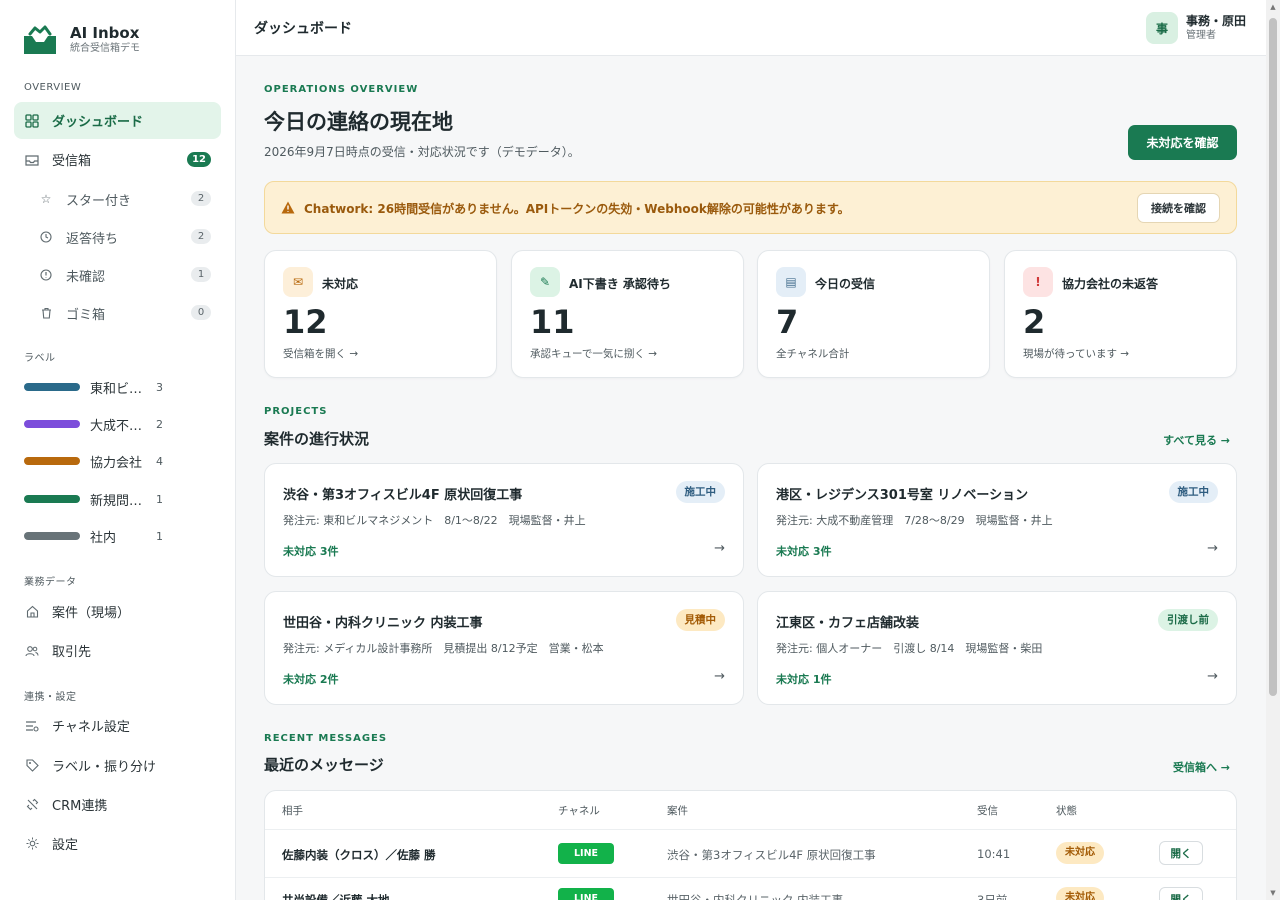 Image resolution: width=1280 pixels, height=900 pixels. Describe the element at coordinates (804, 679) in the screenshot. I see `project-unhandled-count: 未対応 1件` at that location.